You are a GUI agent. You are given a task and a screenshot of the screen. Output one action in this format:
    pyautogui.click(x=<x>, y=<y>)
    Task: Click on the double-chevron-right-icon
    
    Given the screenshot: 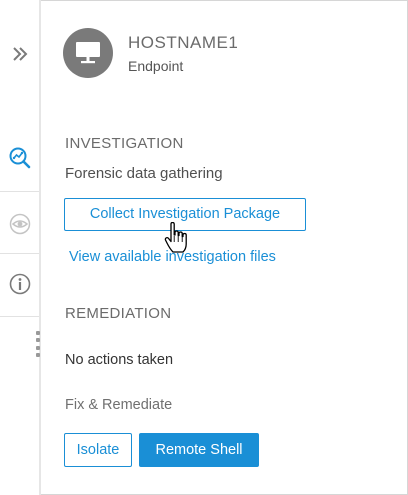 What is the action you would take?
    pyautogui.click(x=19, y=54)
    